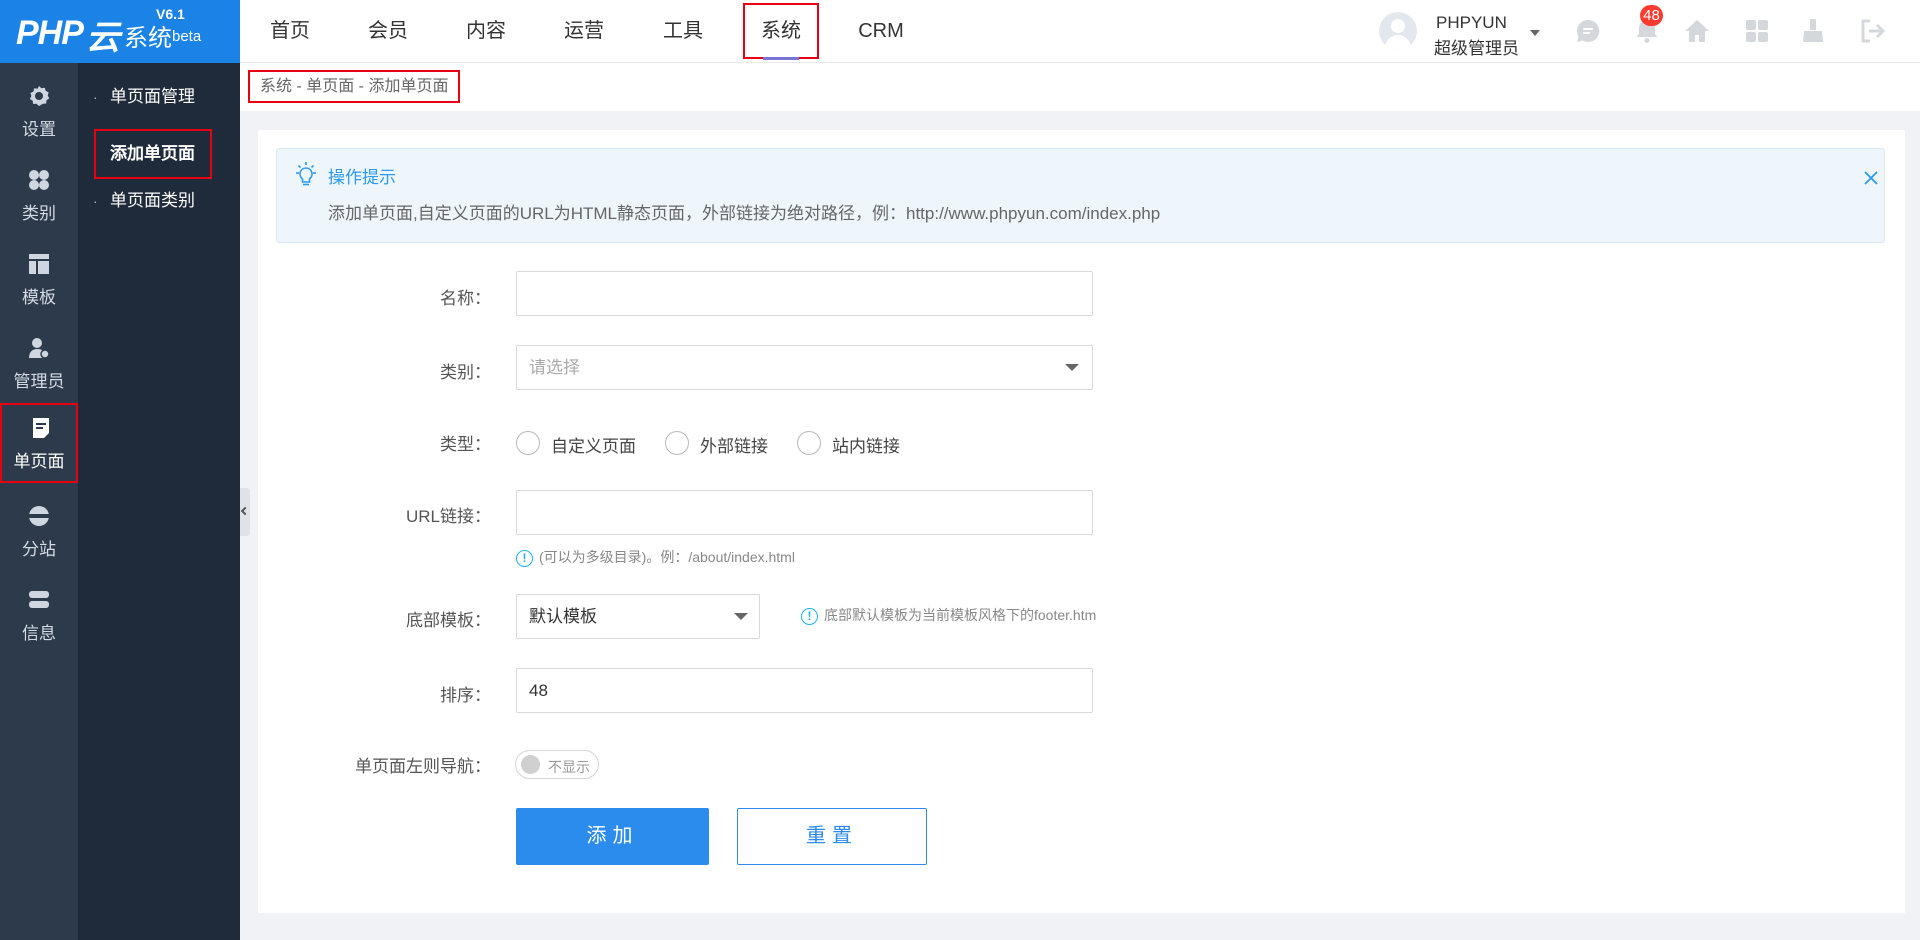  Describe the element at coordinates (1080, 31) in the screenshot. I see `top-navbar: 首页 会员 内容 运营 工具 系统 CRM` at that location.